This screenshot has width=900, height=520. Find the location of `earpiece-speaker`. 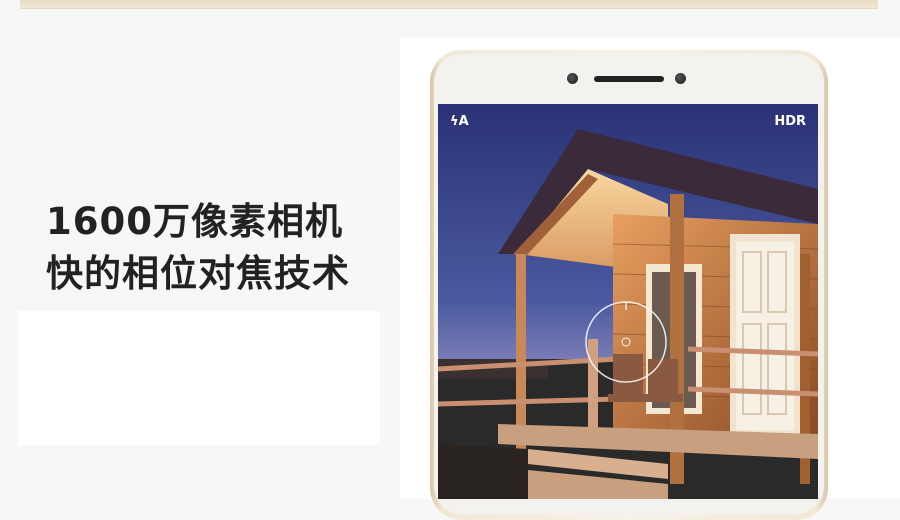

earpiece-speaker is located at coordinates (629, 79).